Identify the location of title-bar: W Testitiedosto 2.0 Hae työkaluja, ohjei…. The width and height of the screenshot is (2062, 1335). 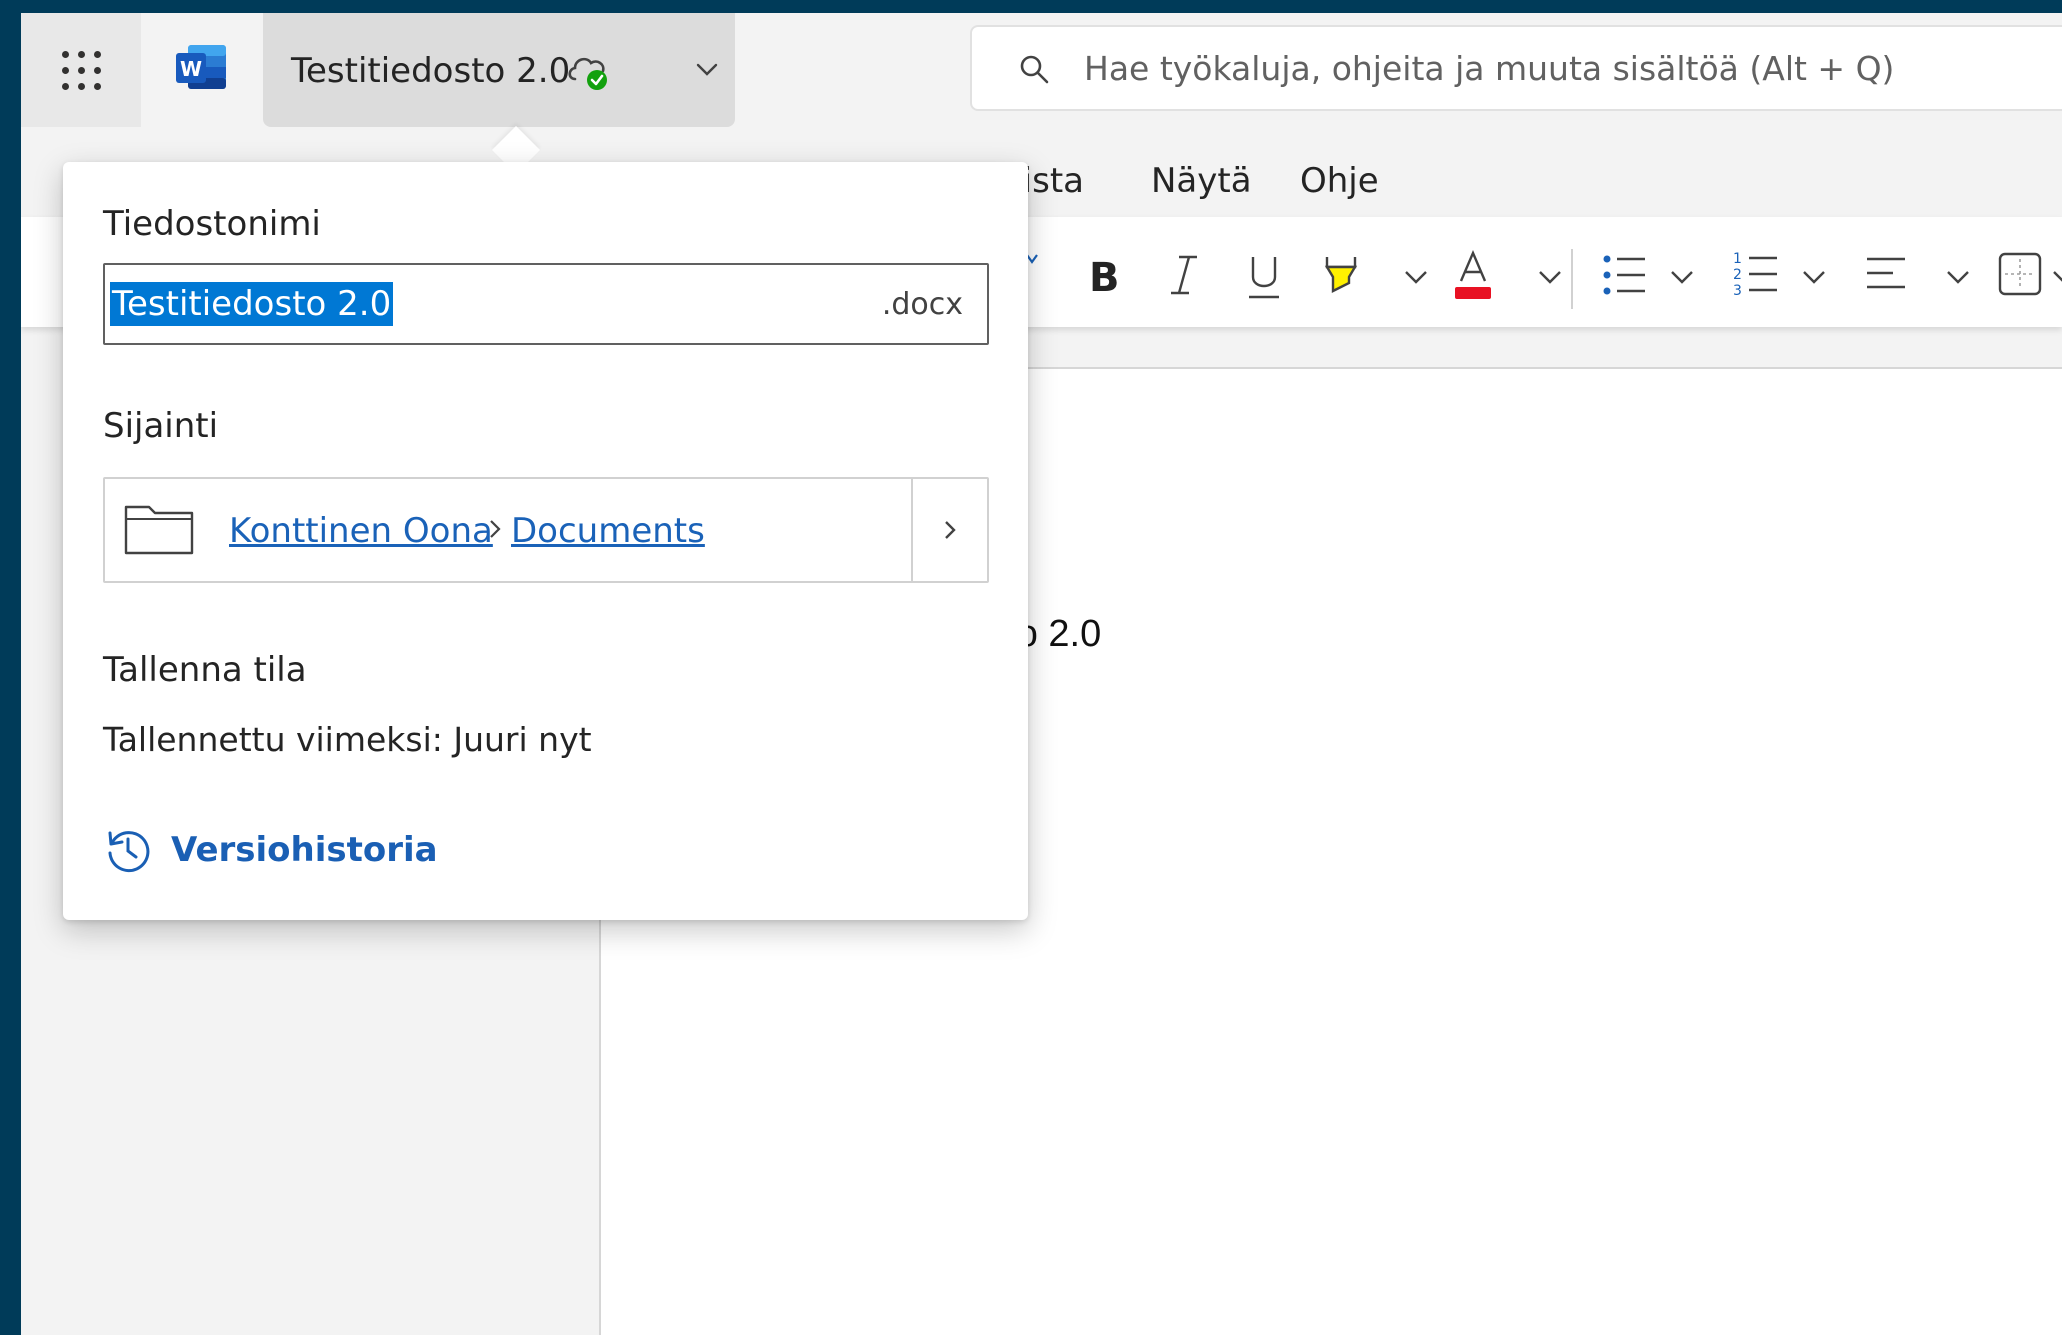
(1041, 70).